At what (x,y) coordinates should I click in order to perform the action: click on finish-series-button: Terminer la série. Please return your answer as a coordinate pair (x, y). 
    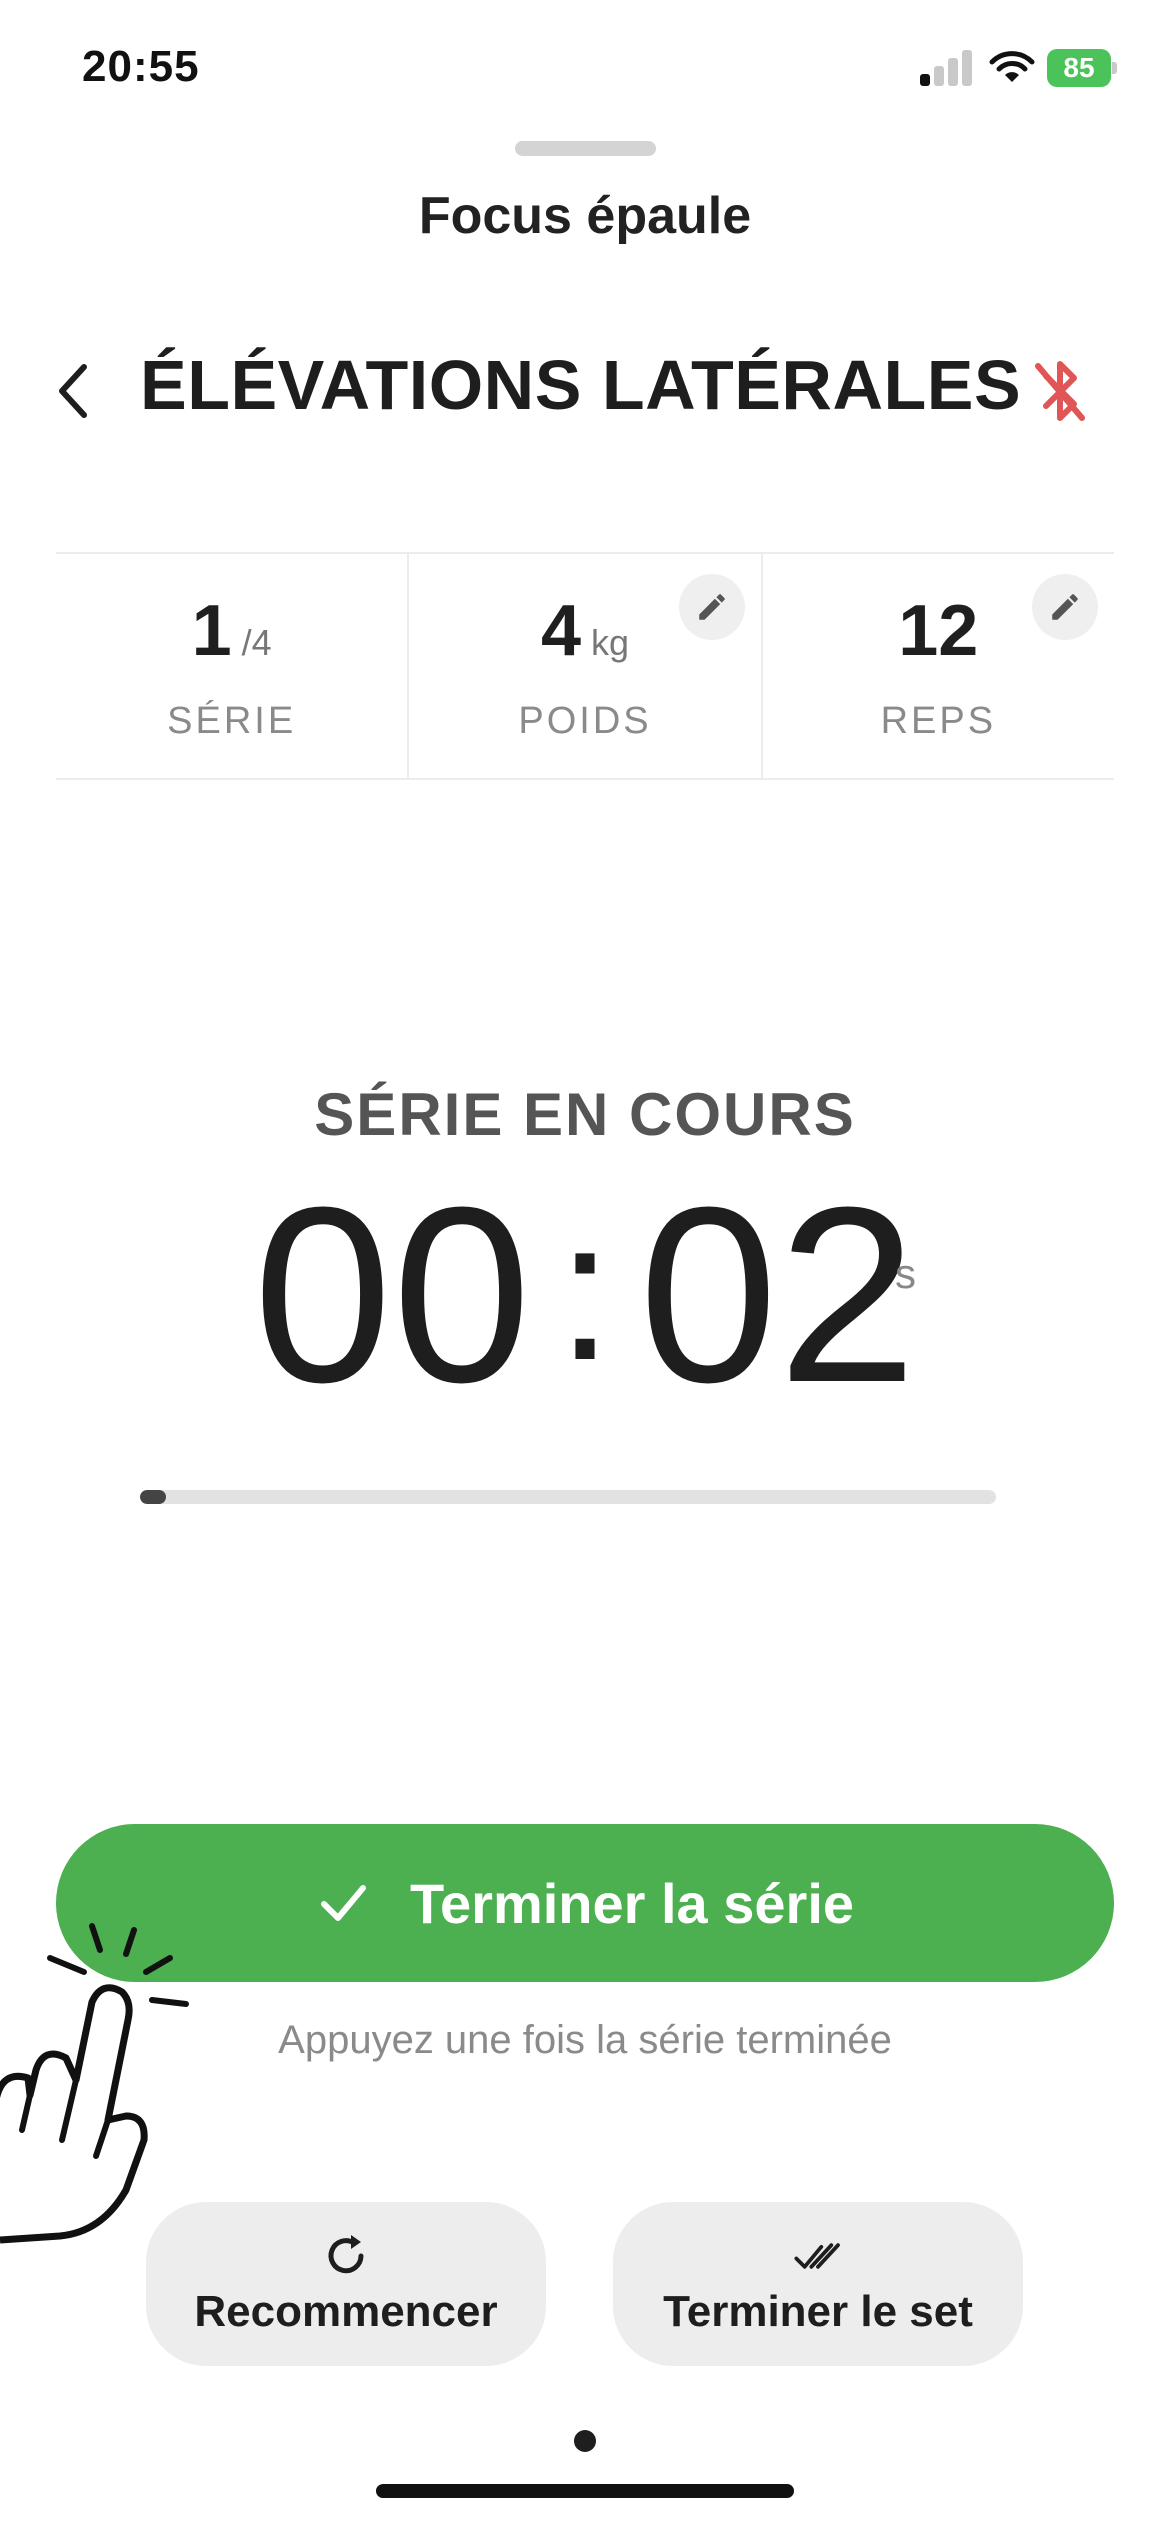
    Looking at the image, I should click on (585, 1903).